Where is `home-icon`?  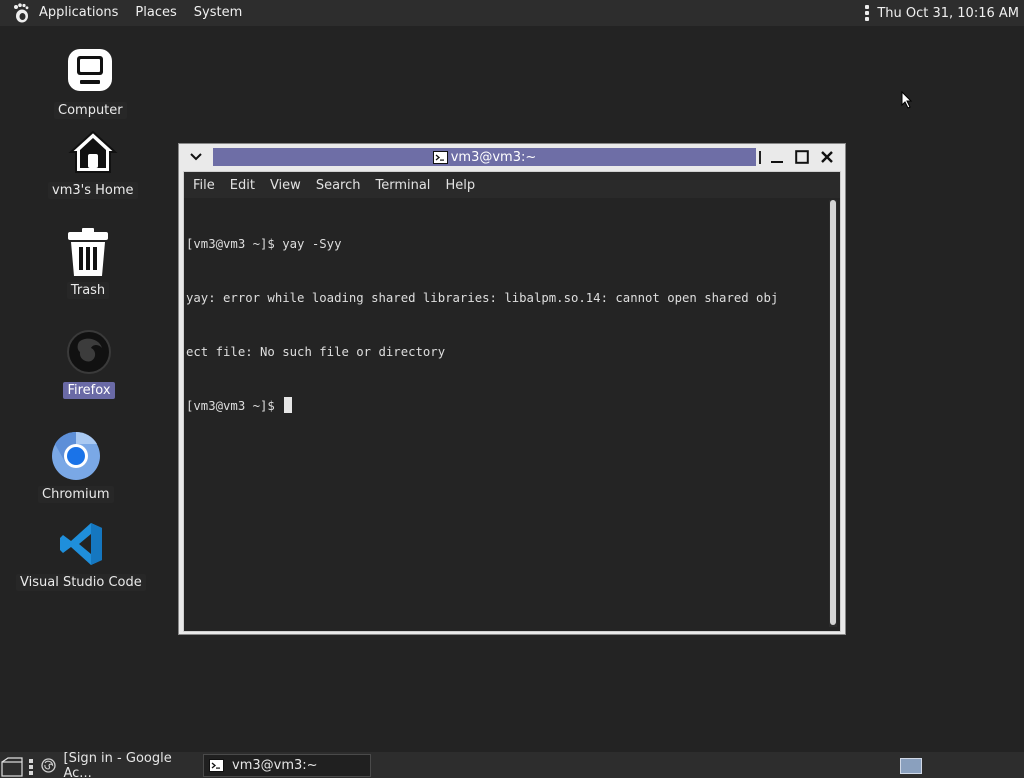 home-icon is located at coordinates (93, 152).